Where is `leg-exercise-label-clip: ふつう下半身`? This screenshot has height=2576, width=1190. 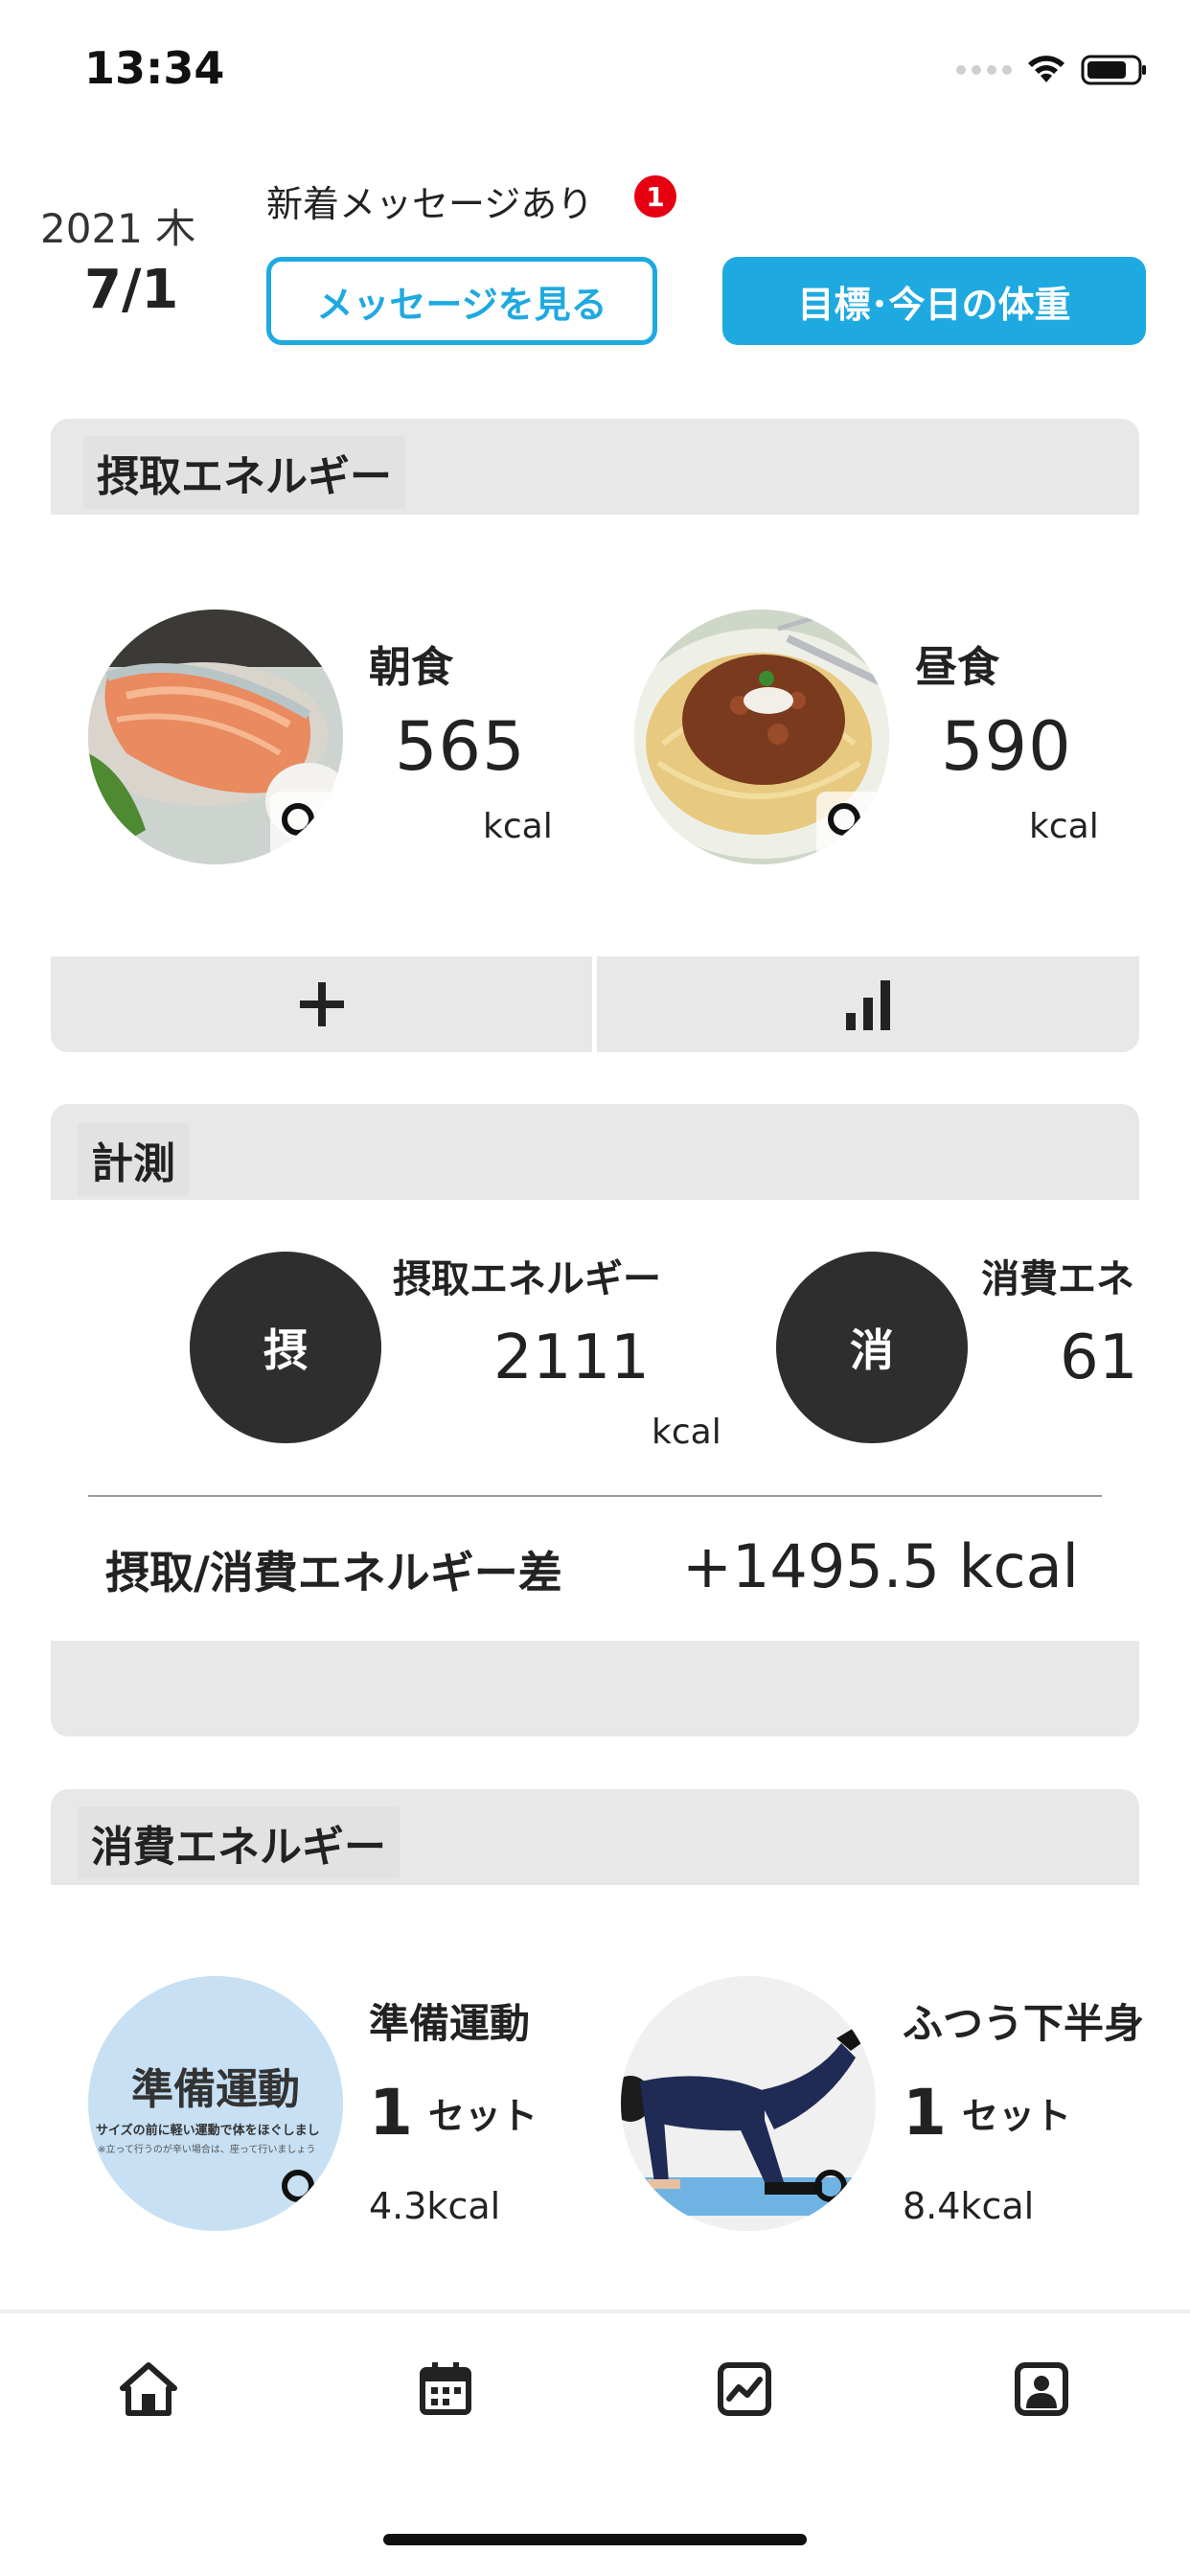
leg-exercise-label-clip: ふつう下半身 is located at coordinates (1046, 2018).